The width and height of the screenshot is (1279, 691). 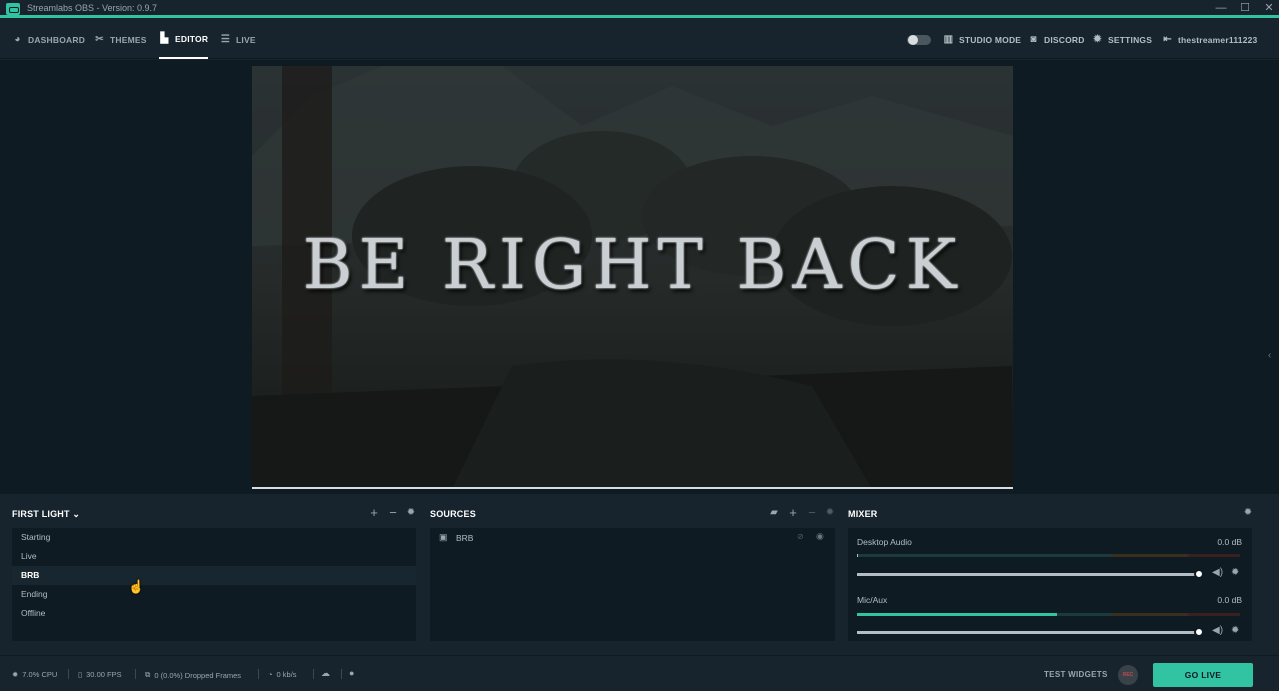 What do you see at coordinates (100, 674) in the screenshot?
I see `fps-stat: ▯ 30.00 FPS` at bounding box center [100, 674].